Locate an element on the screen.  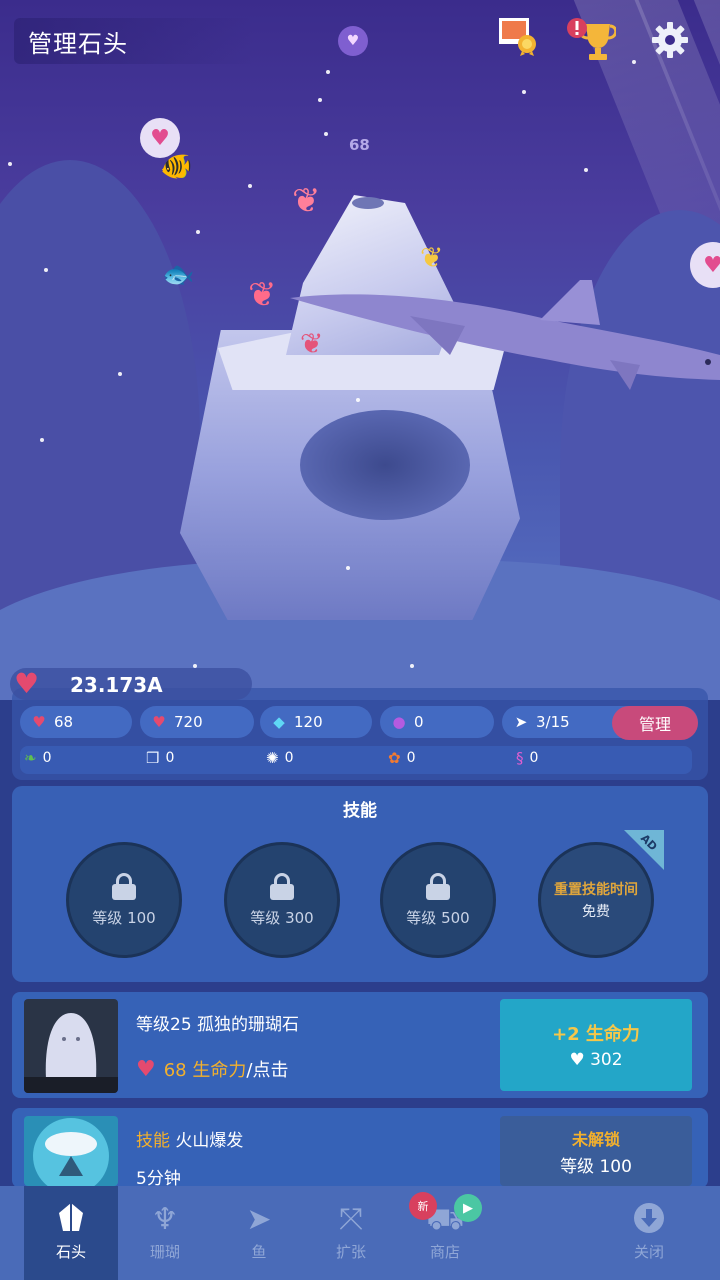
urchin-resource: ✺ 0 is located at coordinates (280, 758).